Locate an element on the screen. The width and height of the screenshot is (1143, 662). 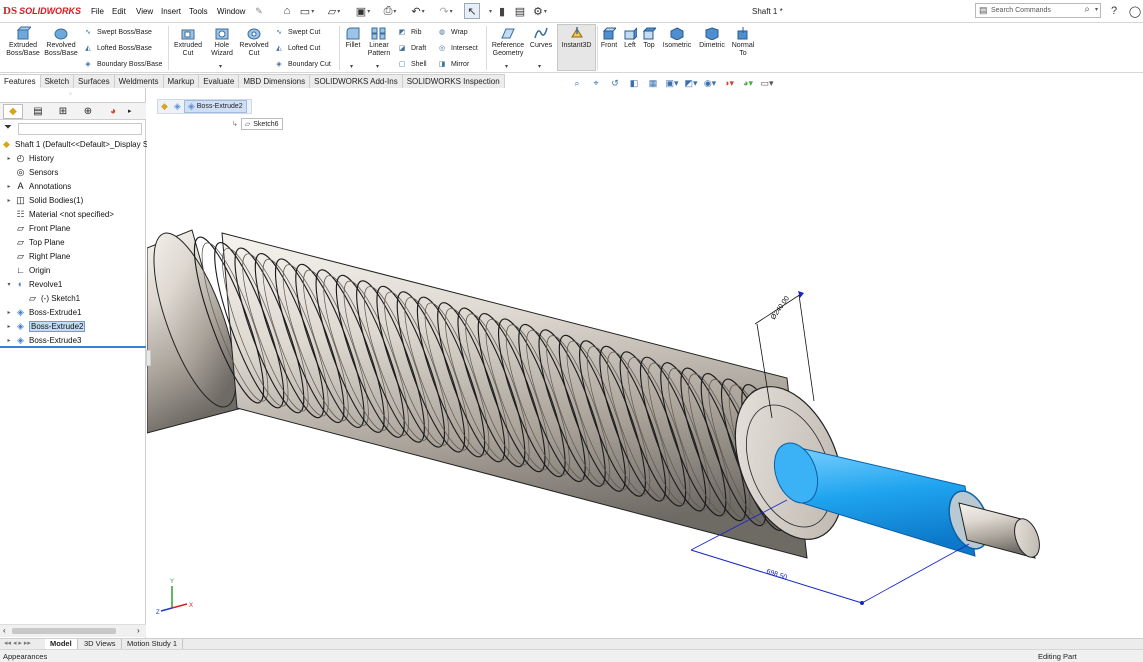
select-icon: ↖ is located at coordinates (472, 11).